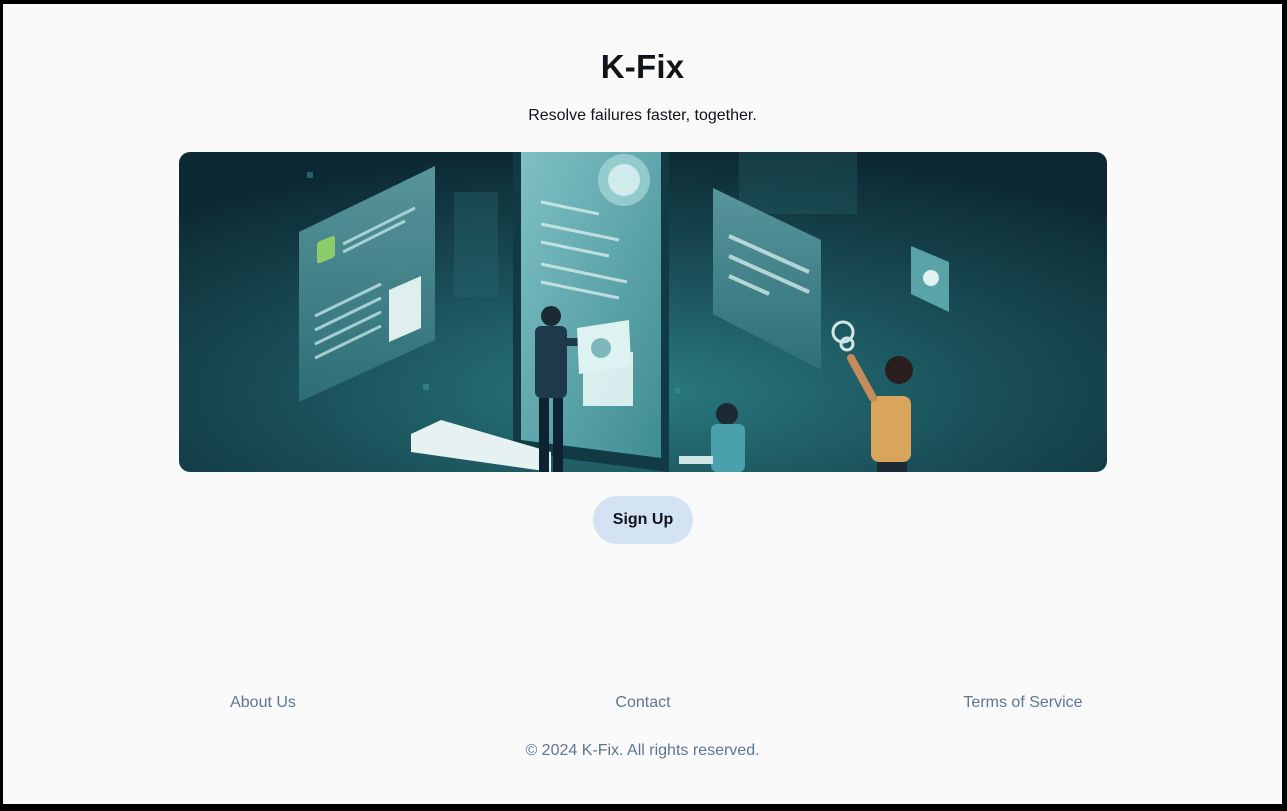 This screenshot has height=811, width=1287. Describe the element at coordinates (643, 520) in the screenshot. I see `sign-up-button: Sign Up` at that location.